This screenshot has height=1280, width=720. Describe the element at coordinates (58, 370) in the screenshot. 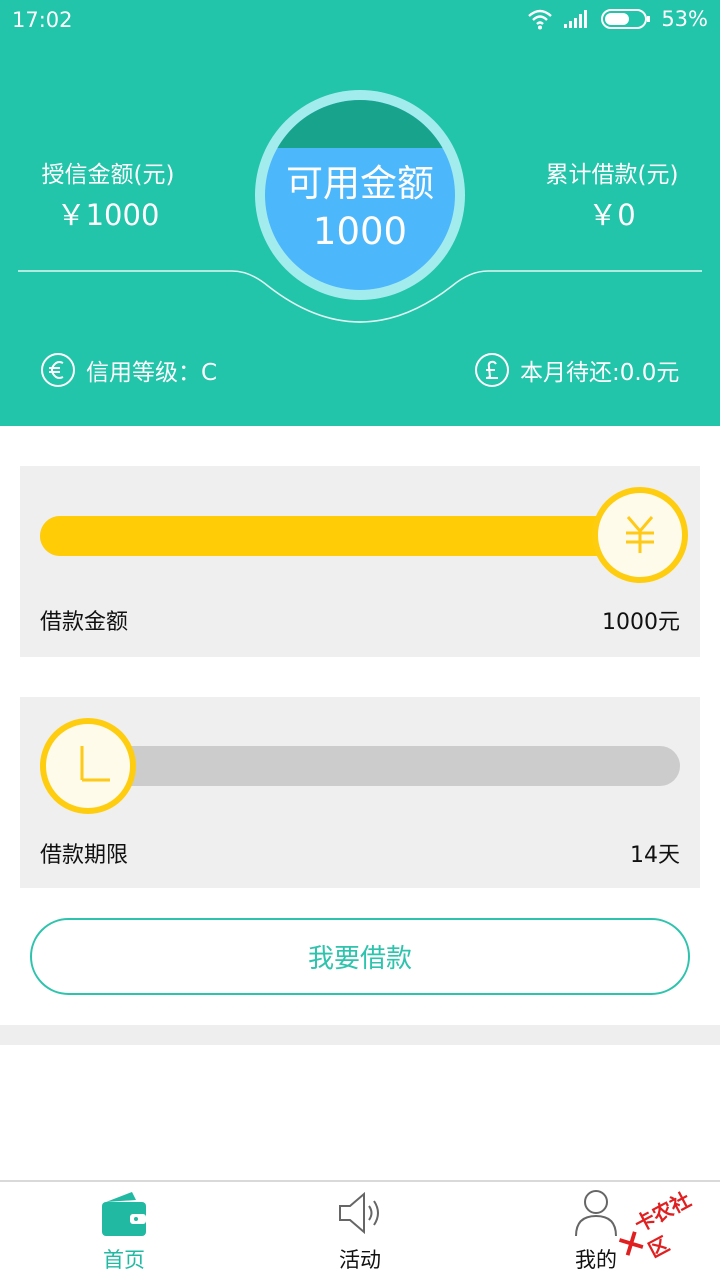

I see `euro-icon` at that location.